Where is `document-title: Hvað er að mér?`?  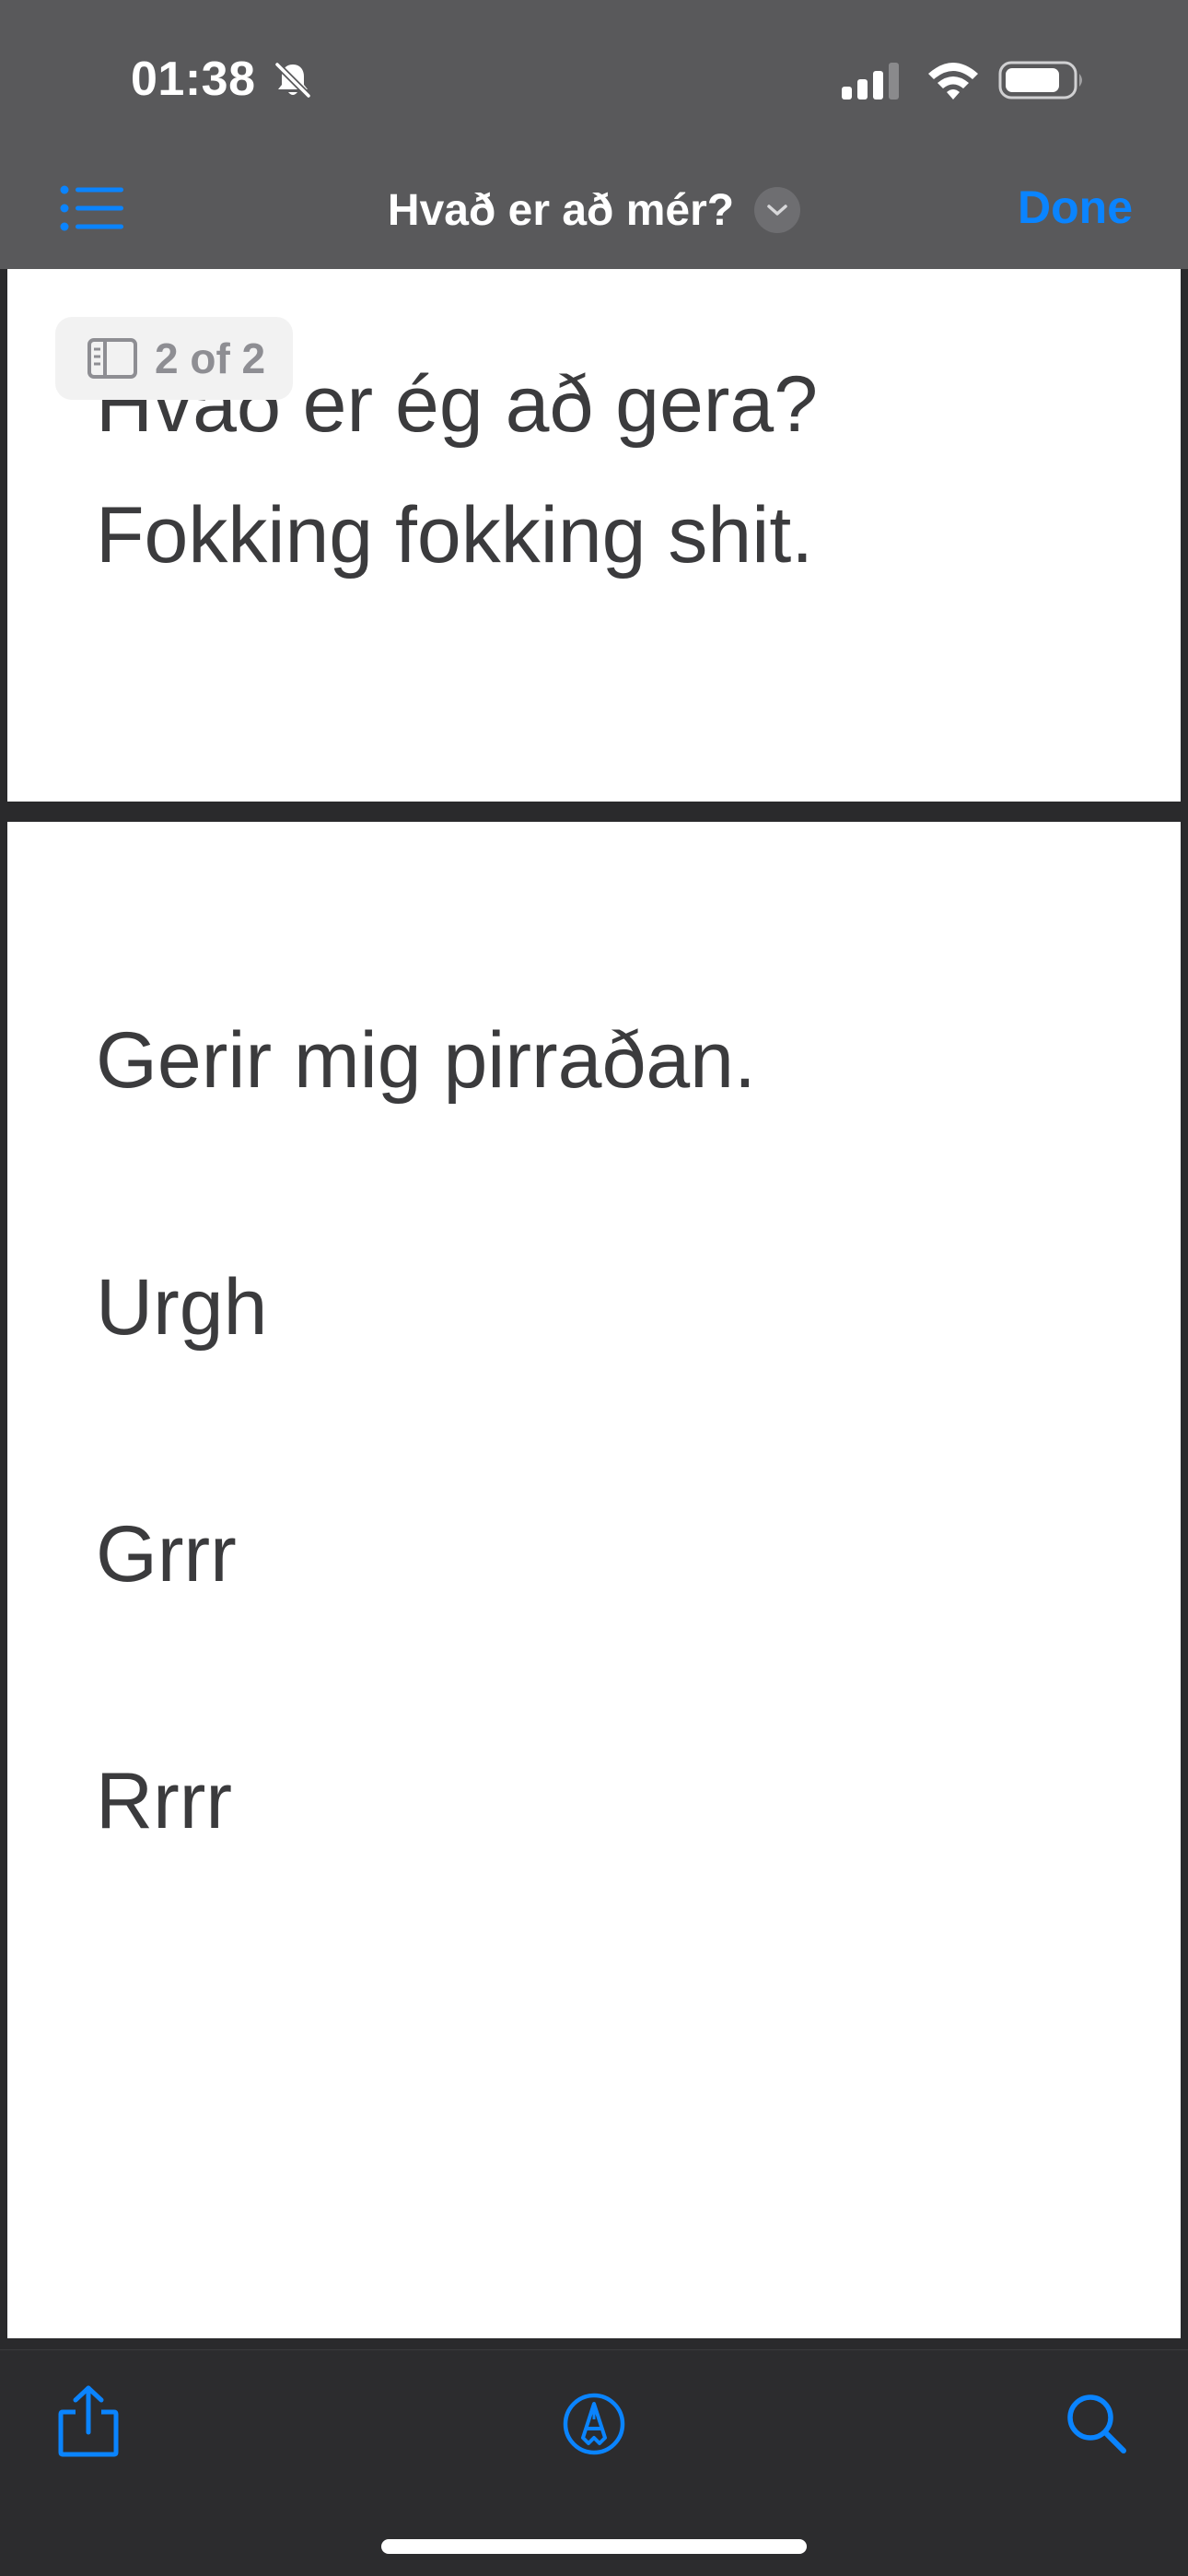 document-title: Hvað er að mér? is located at coordinates (561, 210).